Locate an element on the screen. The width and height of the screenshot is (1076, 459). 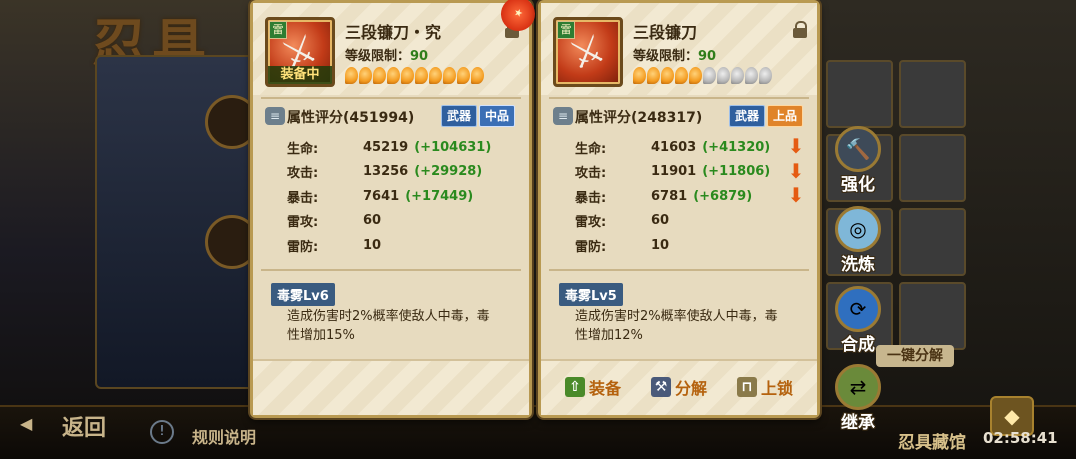
lock-button: ⊓ 上锁 is located at coordinates (765, 387).